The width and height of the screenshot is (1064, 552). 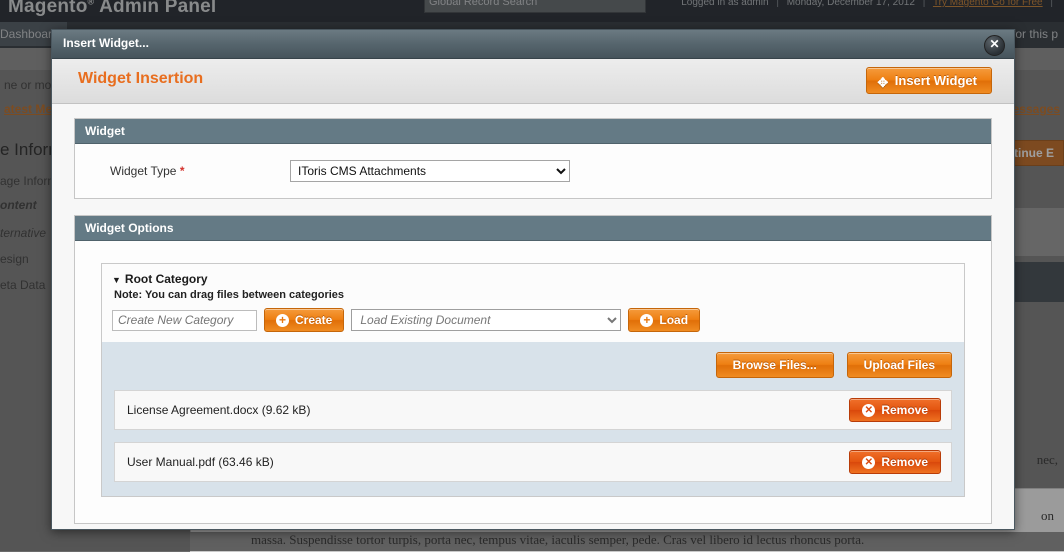 I want to click on widget-type-label-text: Widget Type, so click(x=143, y=171).